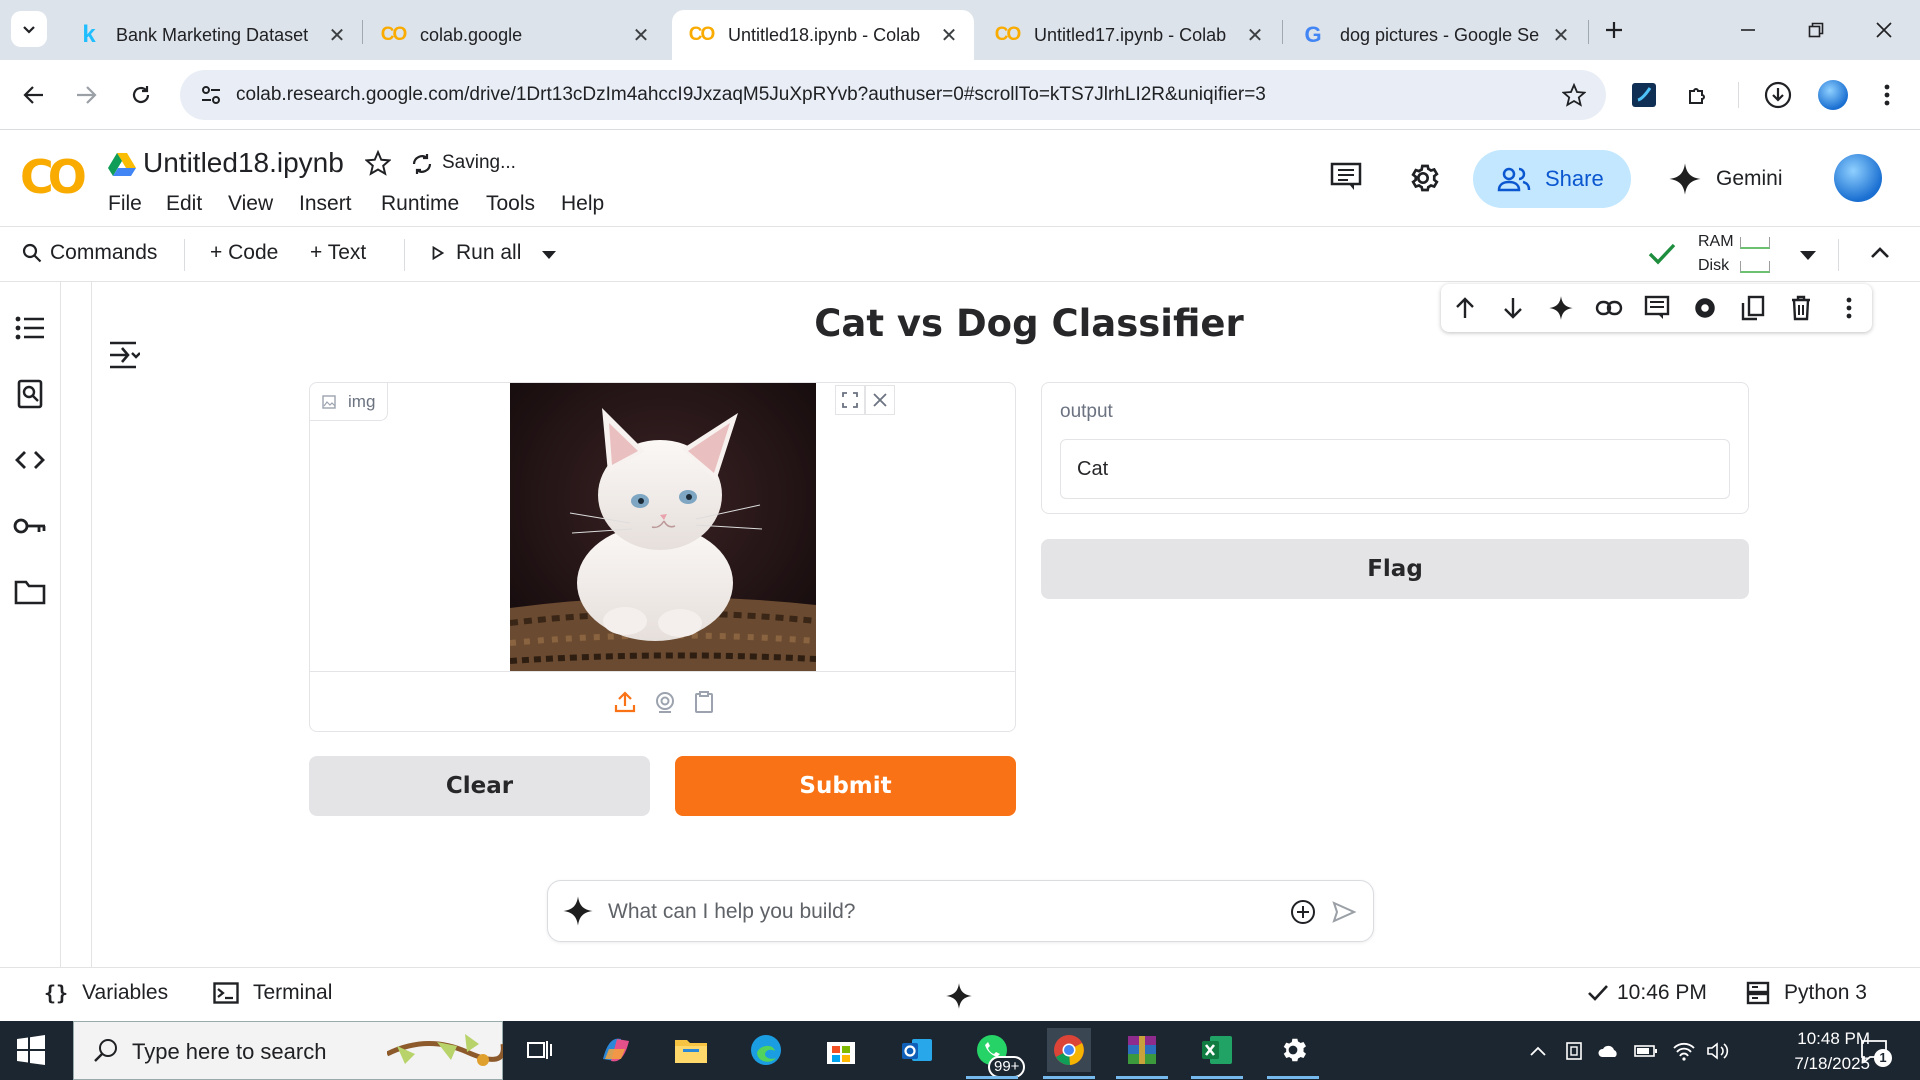 The width and height of the screenshot is (1920, 1080). What do you see at coordinates (30, 526) in the screenshot?
I see `secrets-key-icon` at bounding box center [30, 526].